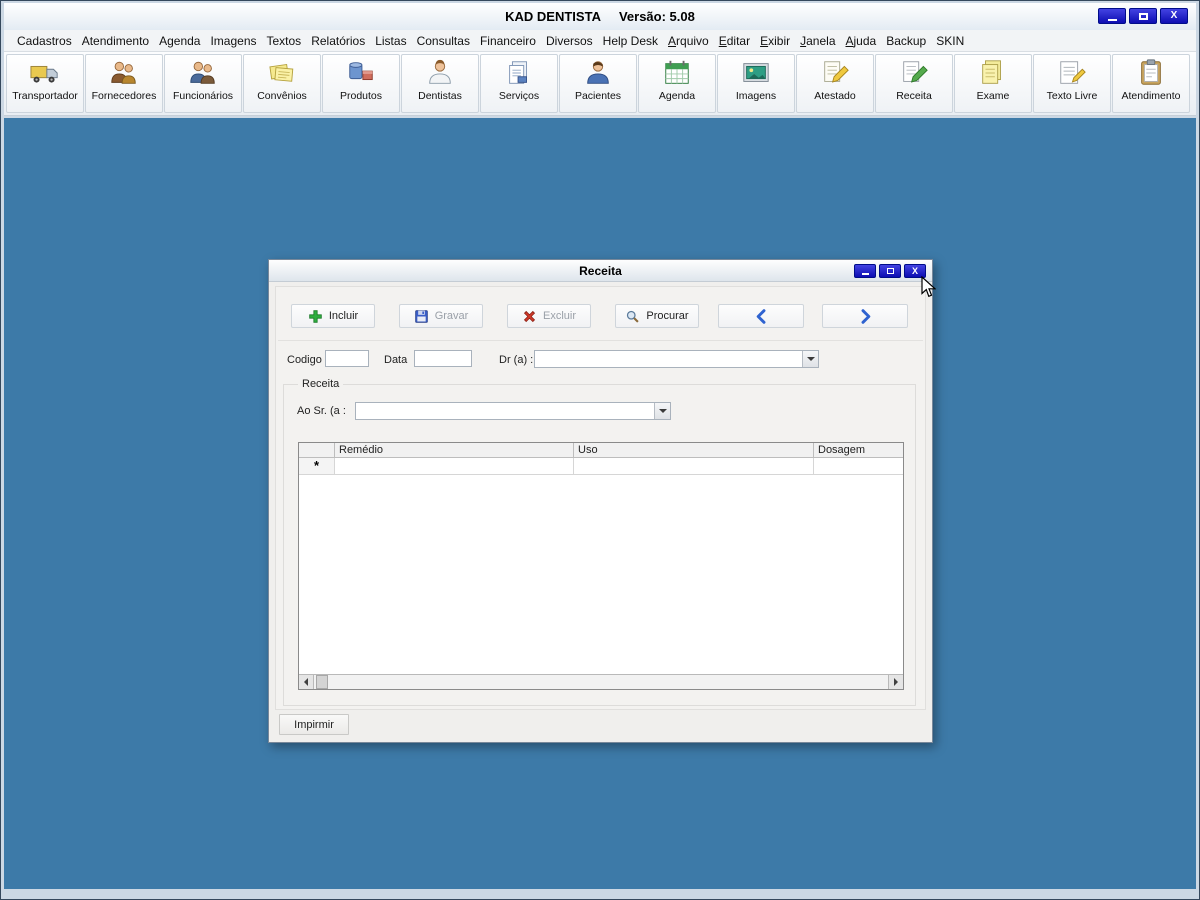  What do you see at coordinates (443, 358) in the screenshot?
I see `data-input` at bounding box center [443, 358].